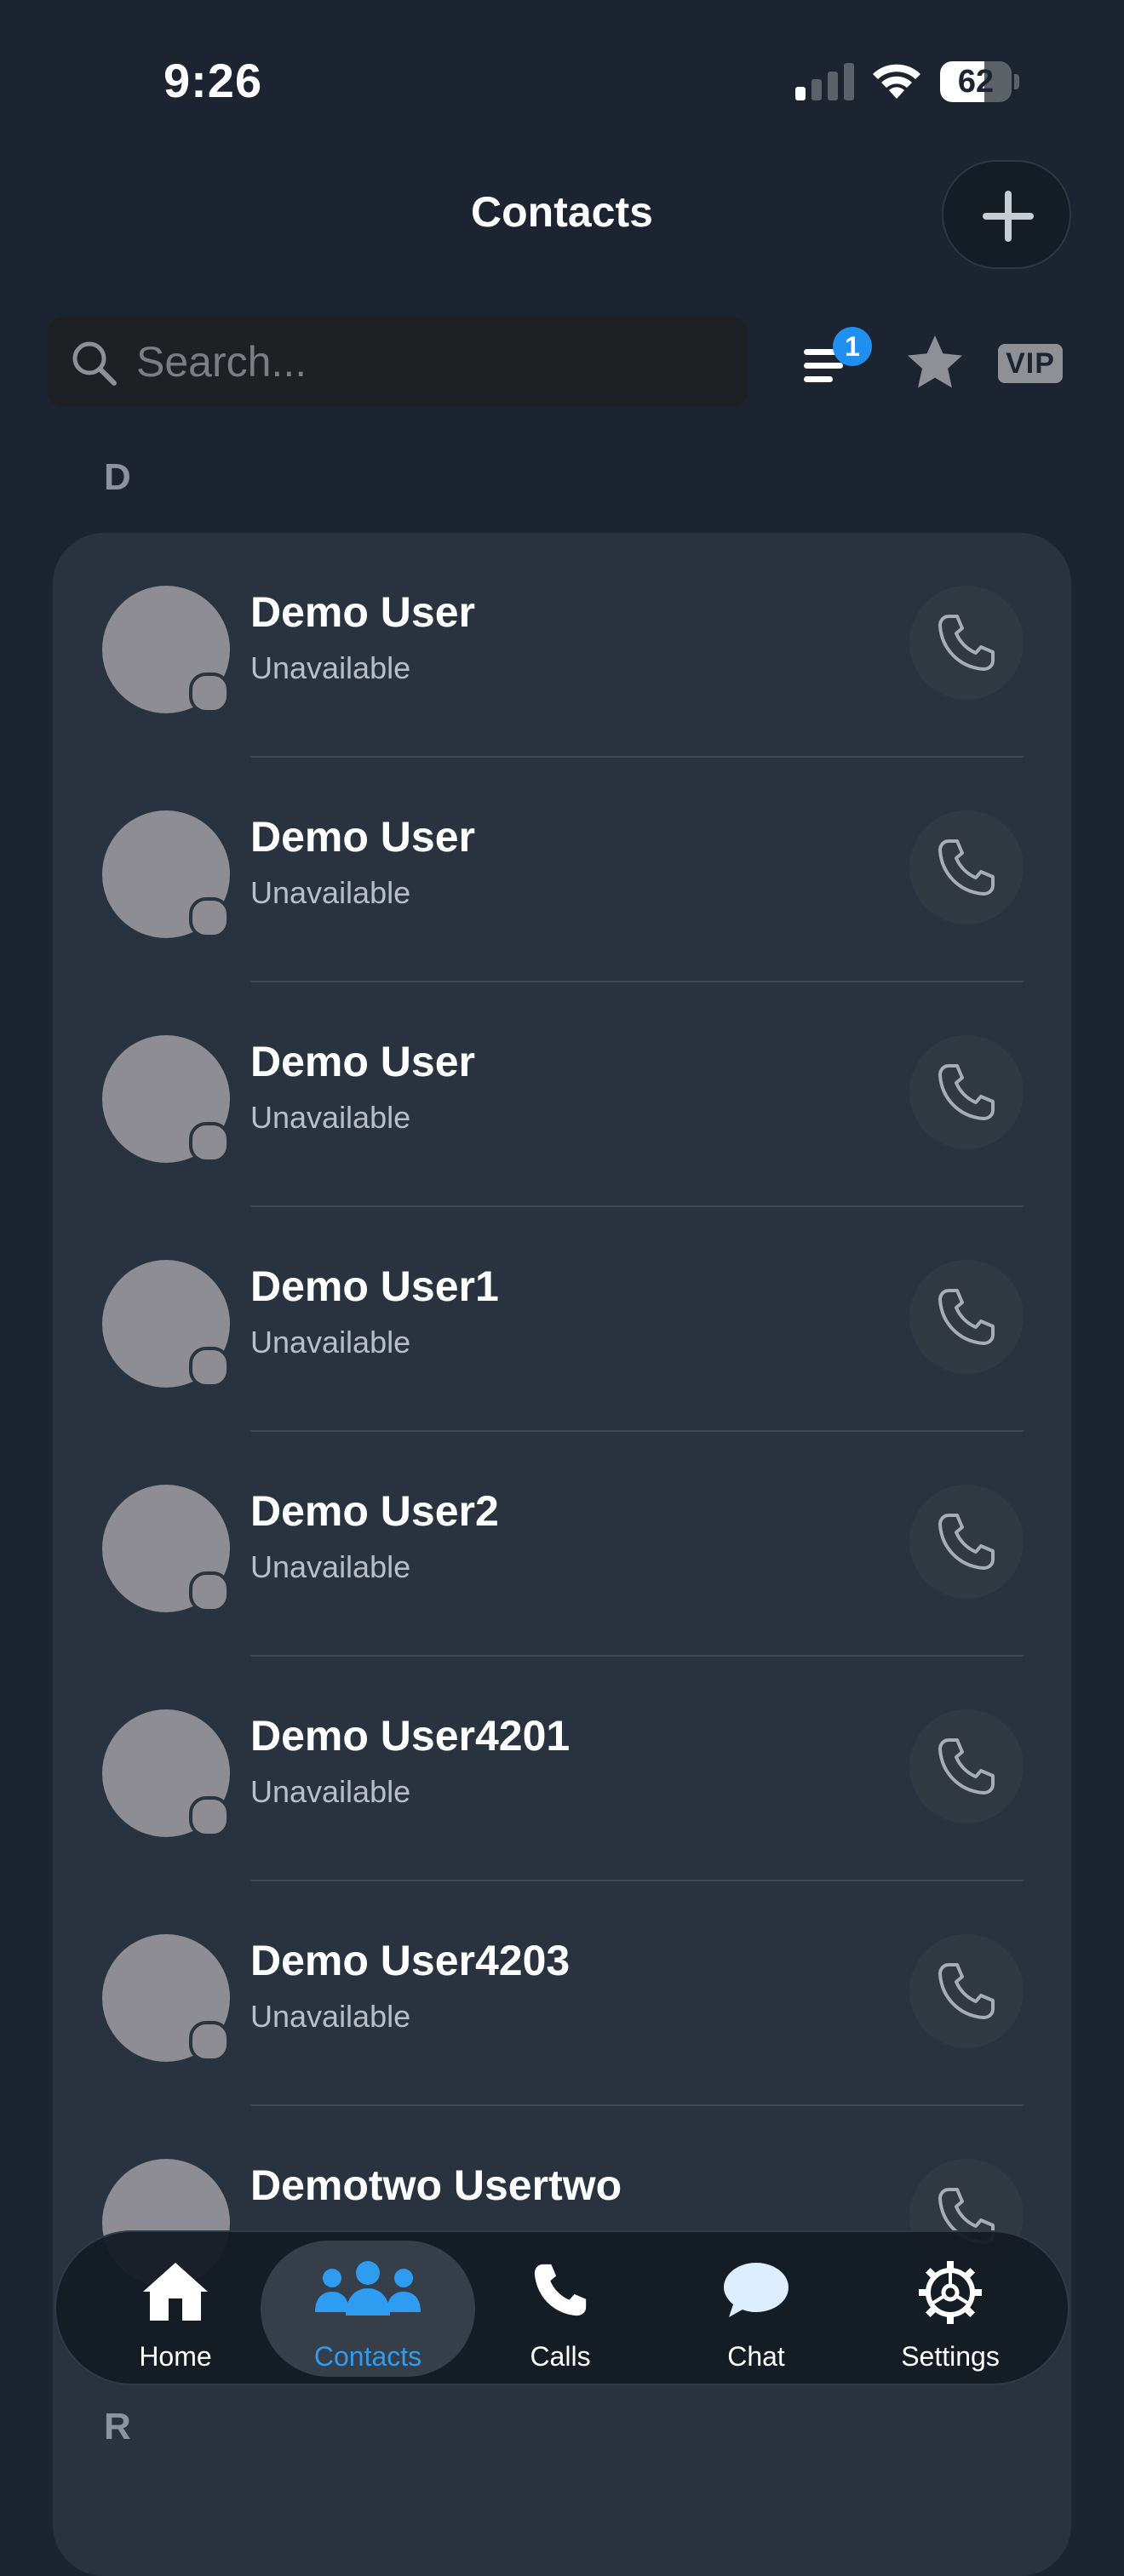 This screenshot has width=1124, height=2576. I want to click on tab-home: Home, so click(175, 2309).